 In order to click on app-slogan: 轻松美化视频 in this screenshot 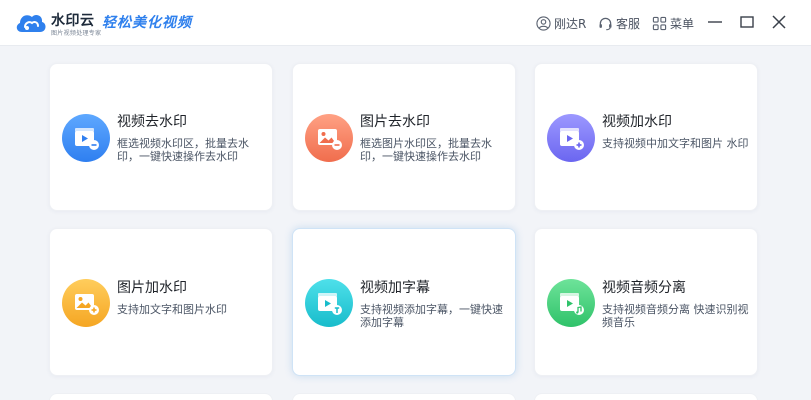, I will do `click(147, 23)`.